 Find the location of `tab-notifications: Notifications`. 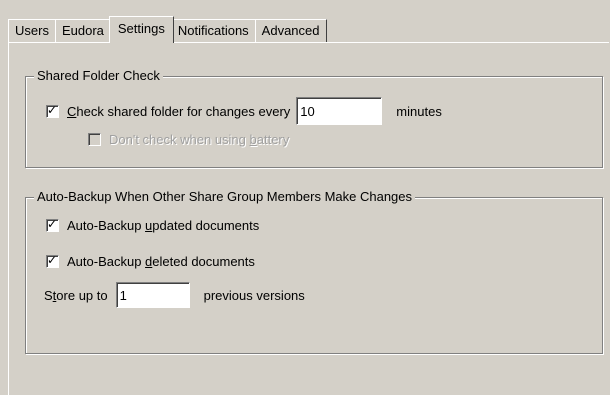

tab-notifications: Notifications is located at coordinates (213, 30).